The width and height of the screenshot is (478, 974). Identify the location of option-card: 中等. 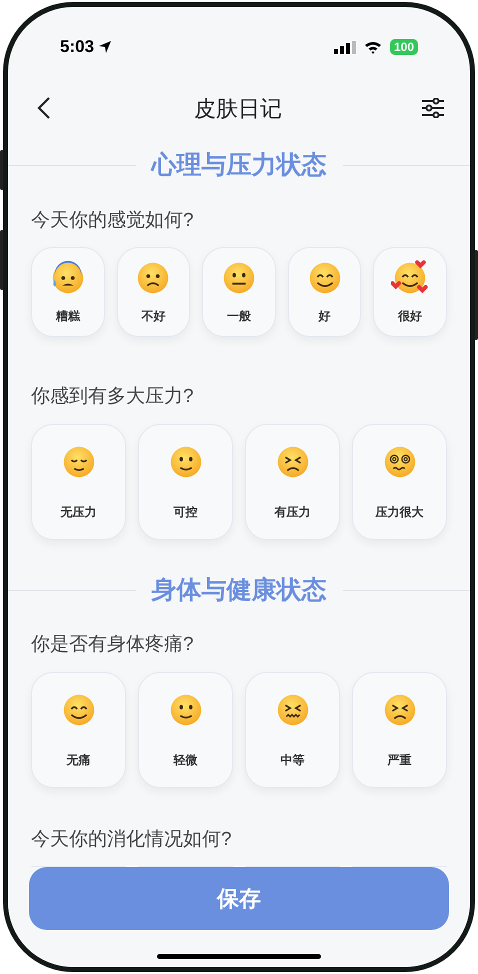
(292, 730).